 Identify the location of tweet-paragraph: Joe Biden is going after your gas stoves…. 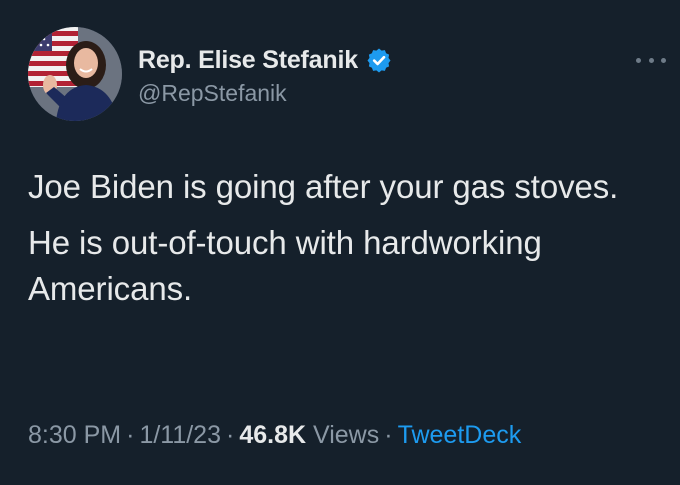
(323, 186).